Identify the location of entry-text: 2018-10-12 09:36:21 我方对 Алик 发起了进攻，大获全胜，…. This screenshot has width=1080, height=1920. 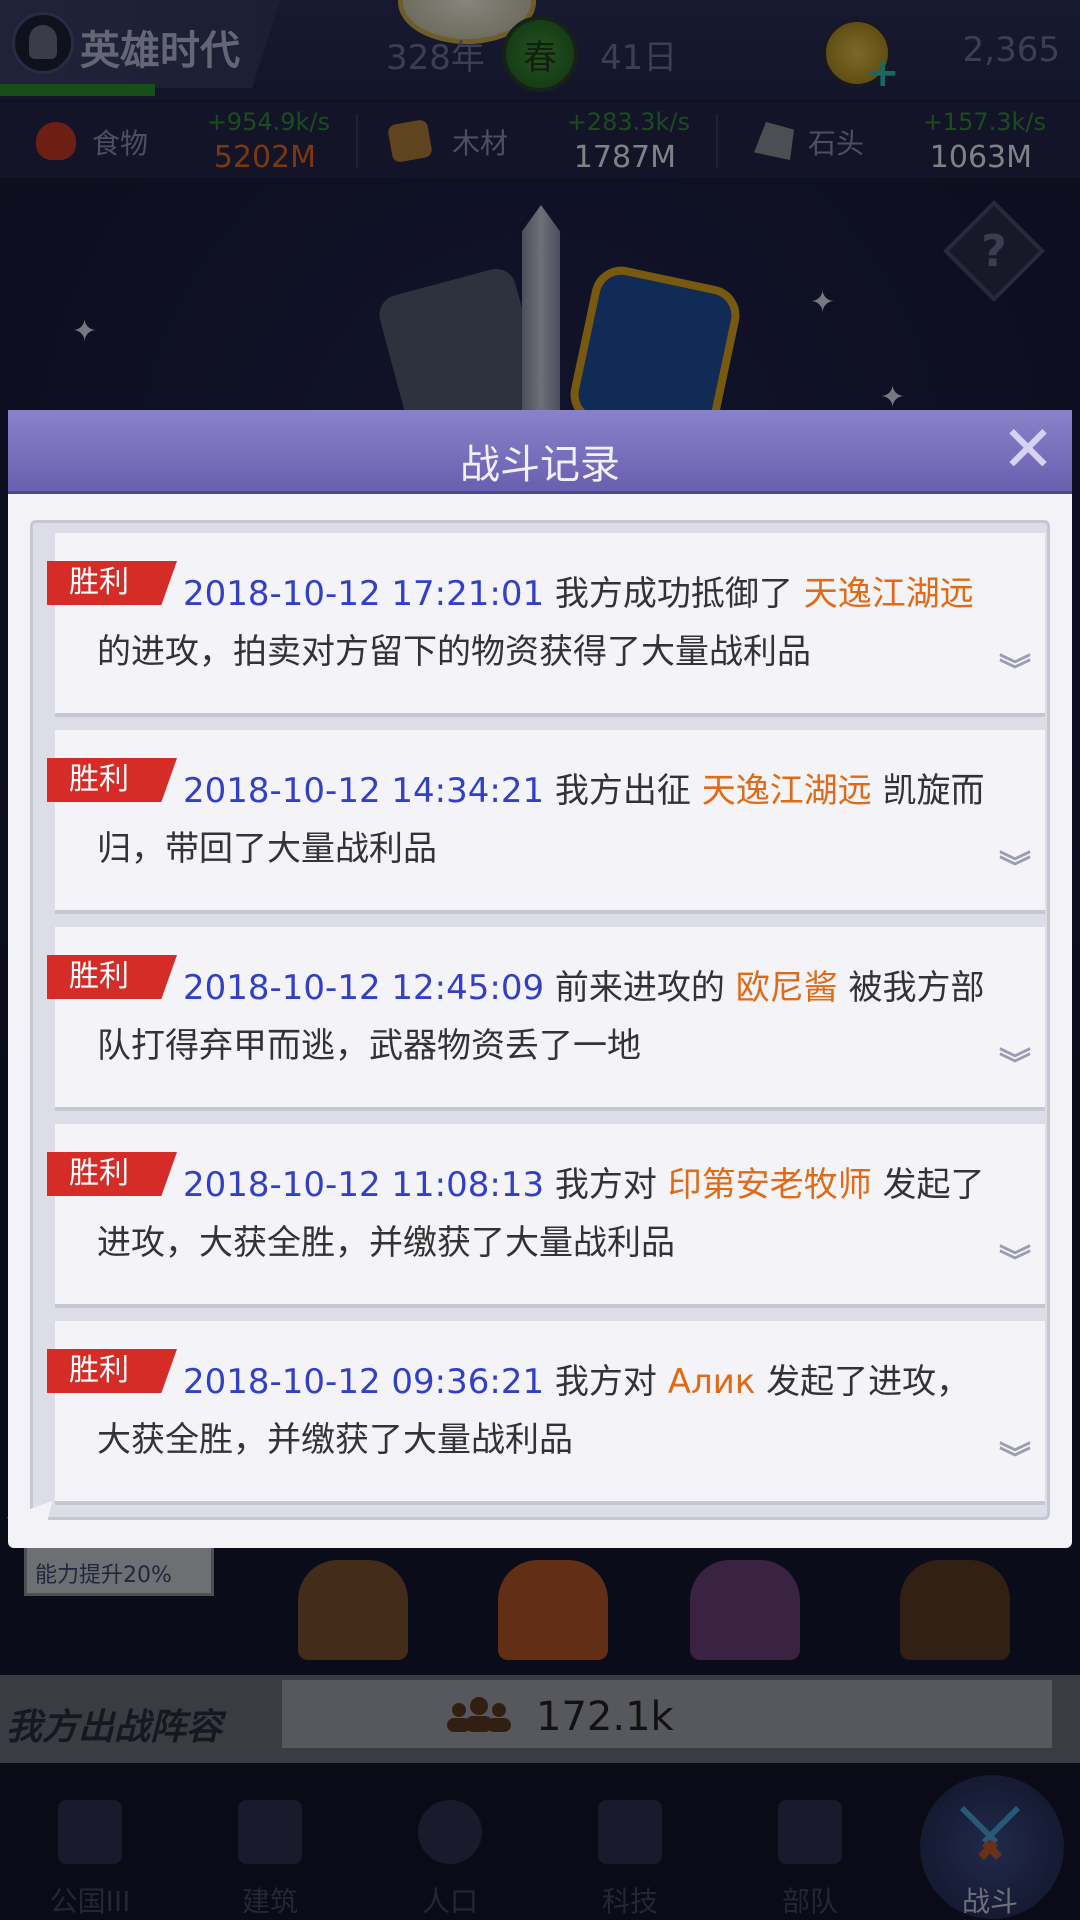
(547, 1411).